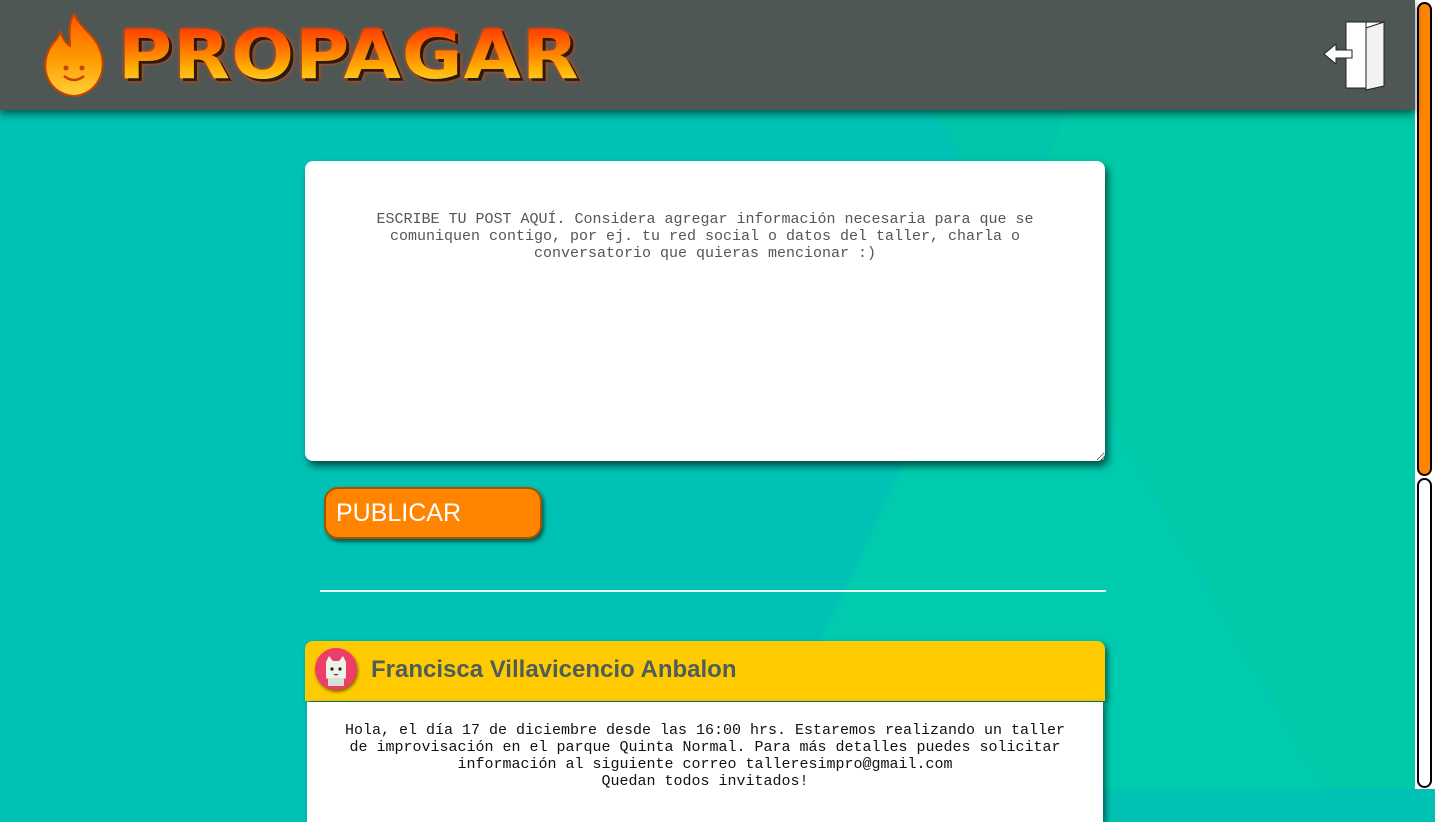 The width and height of the screenshot is (1435, 822). Describe the element at coordinates (349, 55) in the screenshot. I see `logo-text: PROPAGAR` at that location.